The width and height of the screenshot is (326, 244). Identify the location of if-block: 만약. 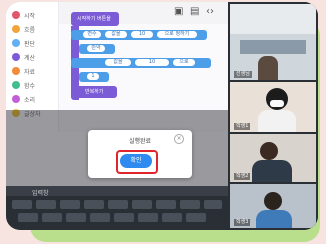
(97, 49).